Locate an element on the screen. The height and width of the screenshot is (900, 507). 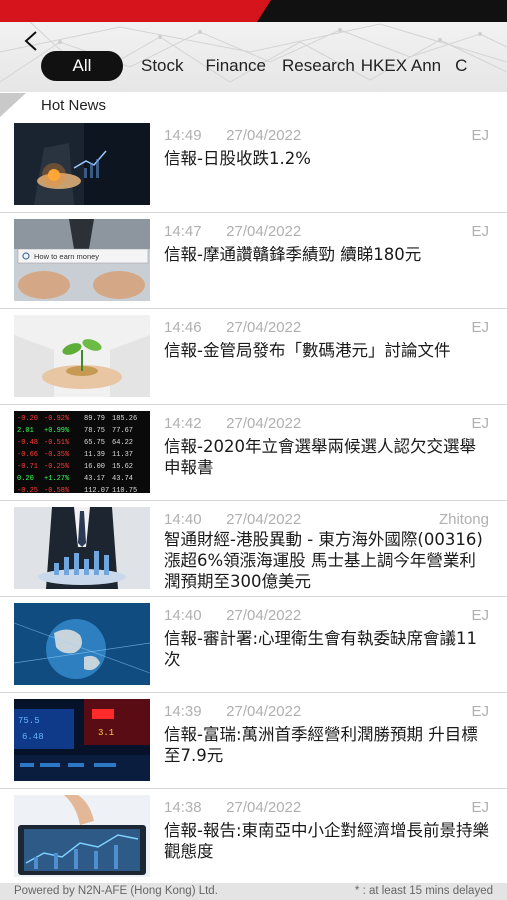
svg-text: -0.25 is located at coordinates (27, 490).